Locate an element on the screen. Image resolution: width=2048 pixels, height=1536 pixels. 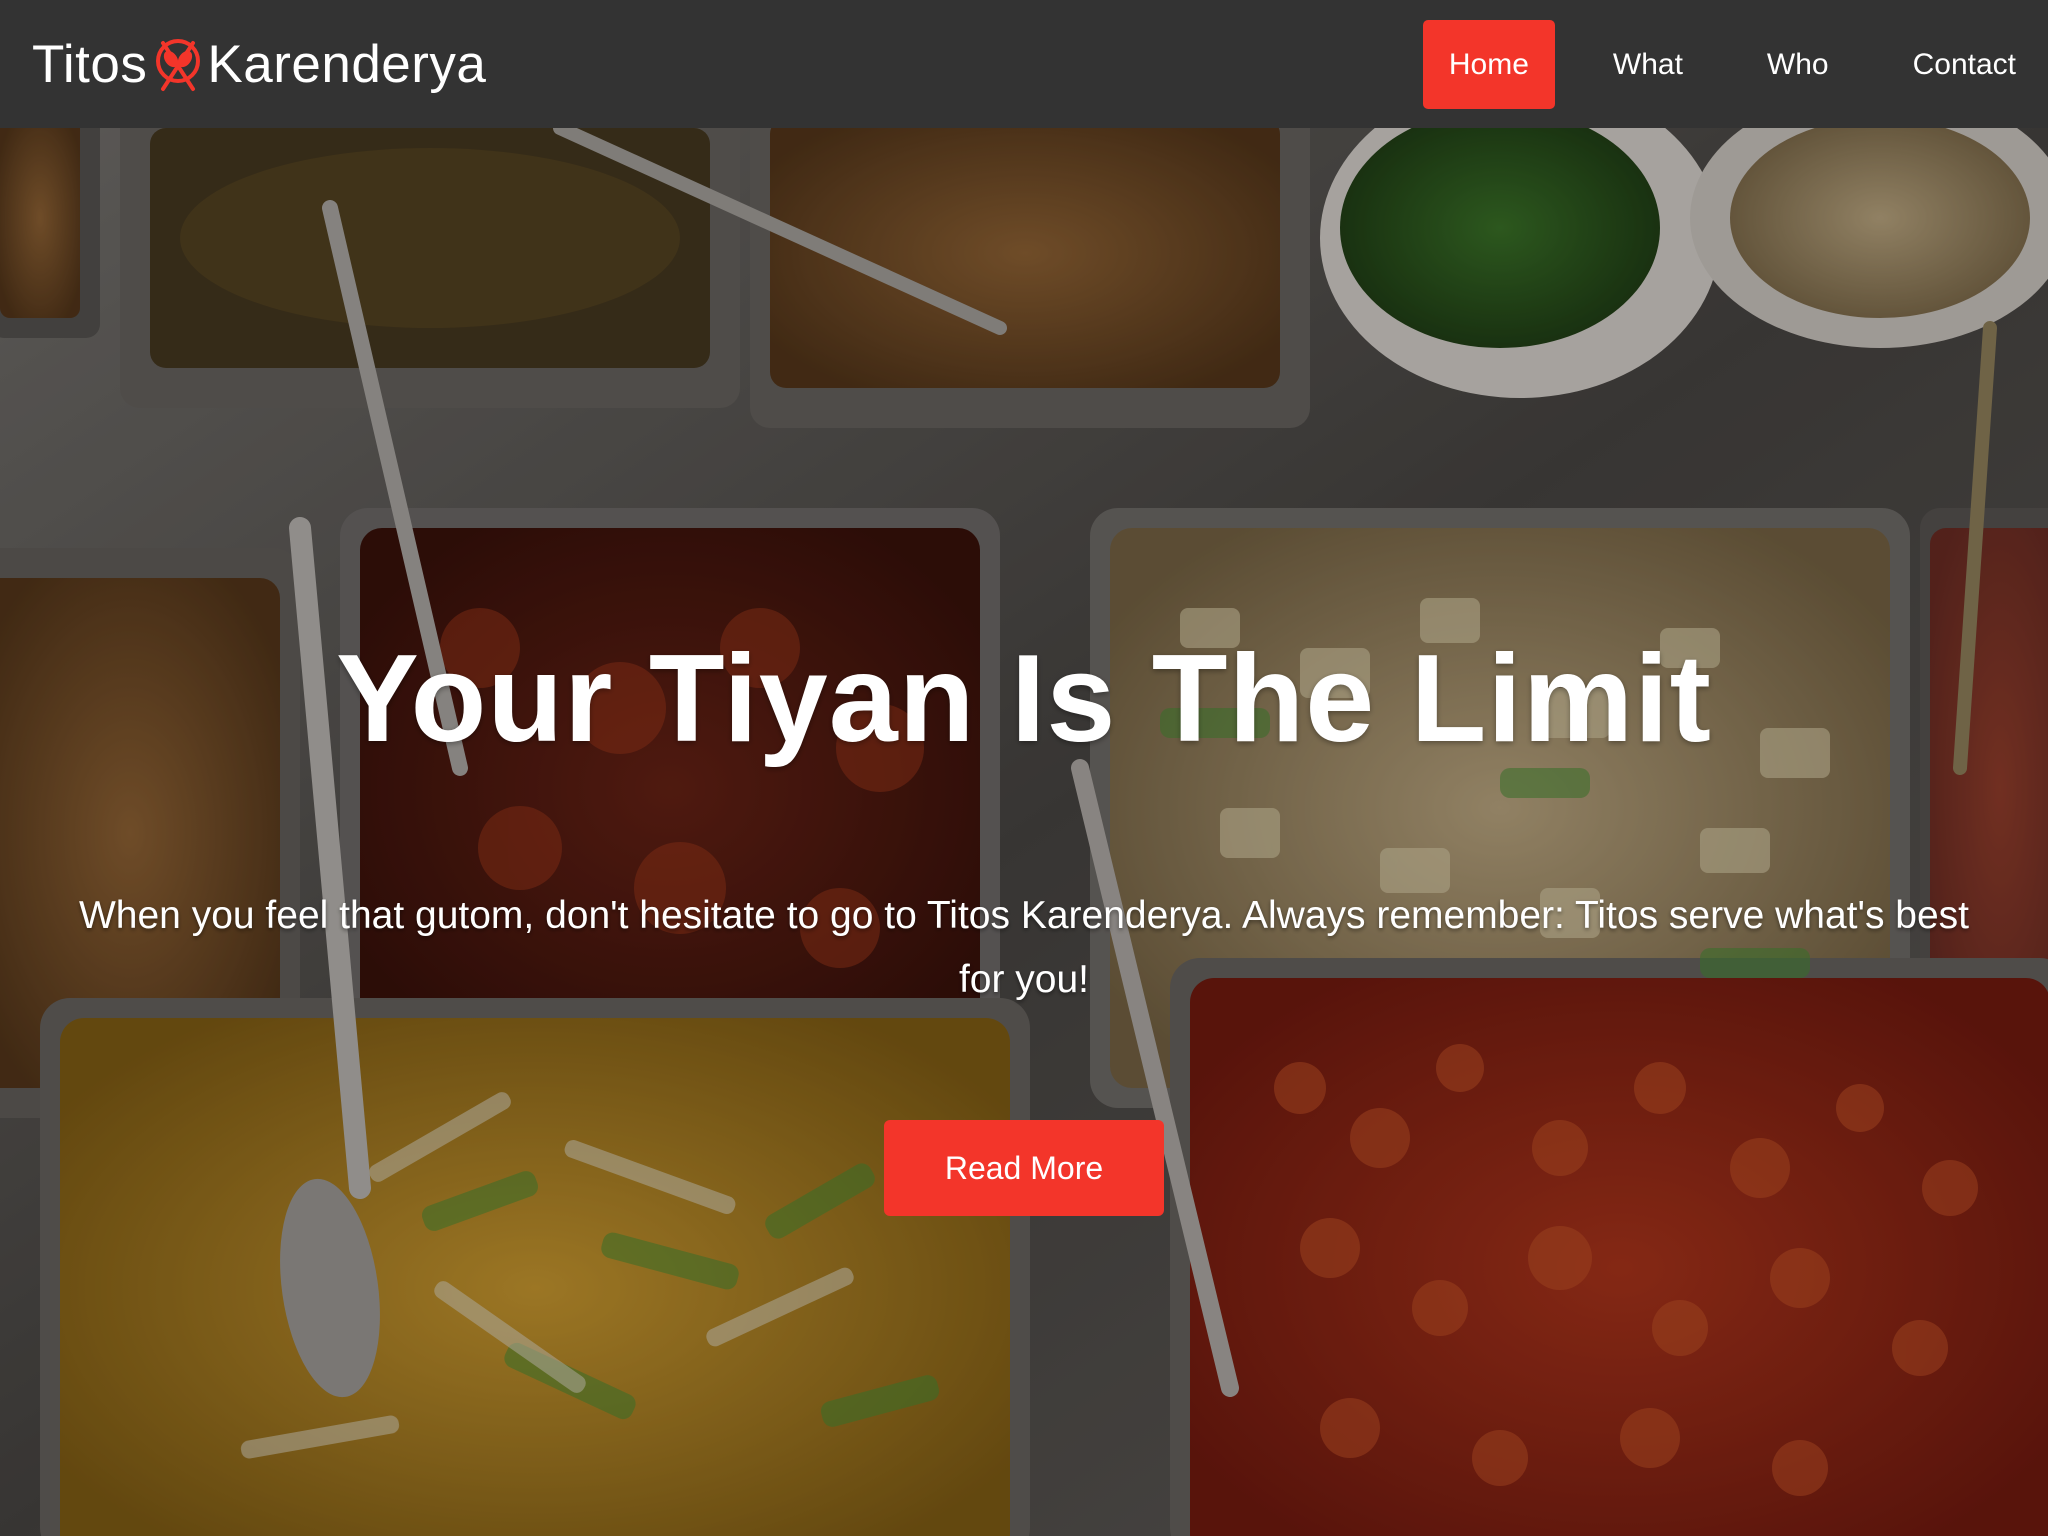
nav-who-link: Who is located at coordinates (1798, 64).